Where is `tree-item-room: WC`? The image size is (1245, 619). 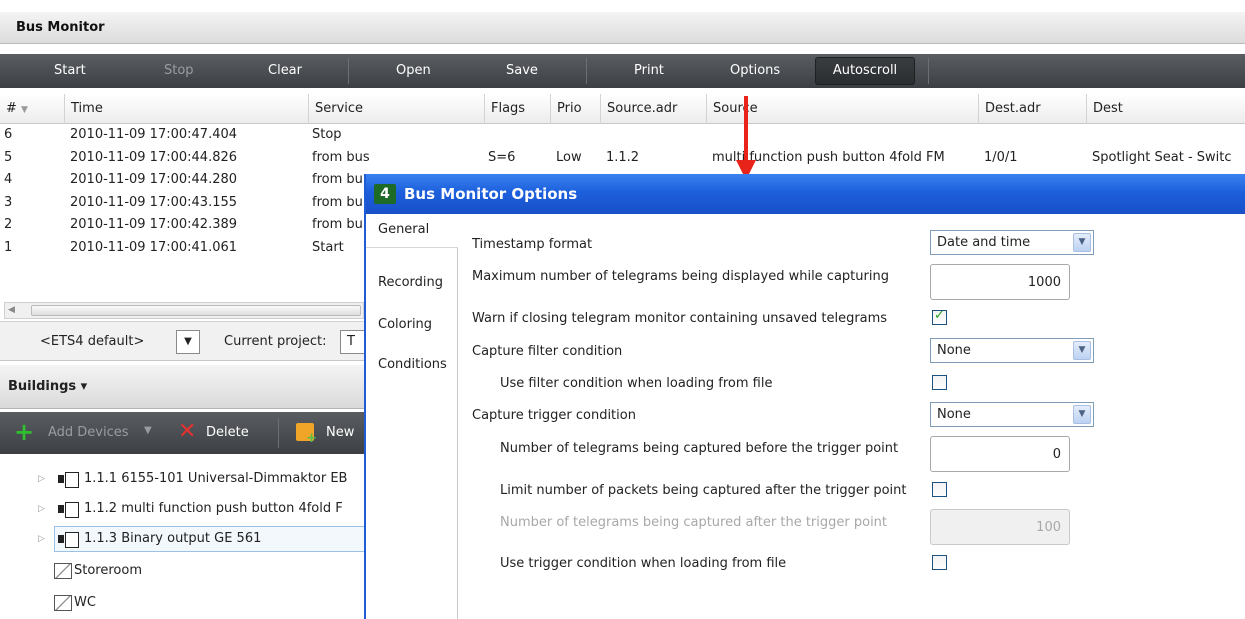 tree-item-room: WC is located at coordinates (185, 603).